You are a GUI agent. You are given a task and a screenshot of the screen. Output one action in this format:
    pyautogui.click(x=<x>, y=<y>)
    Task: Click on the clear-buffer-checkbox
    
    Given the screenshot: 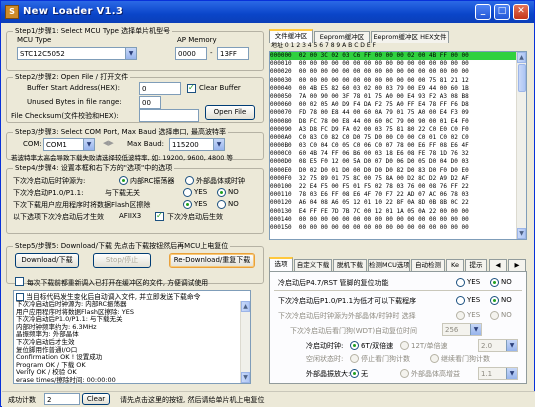 What is the action you would take?
    pyautogui.click(x=191, y=88)
    